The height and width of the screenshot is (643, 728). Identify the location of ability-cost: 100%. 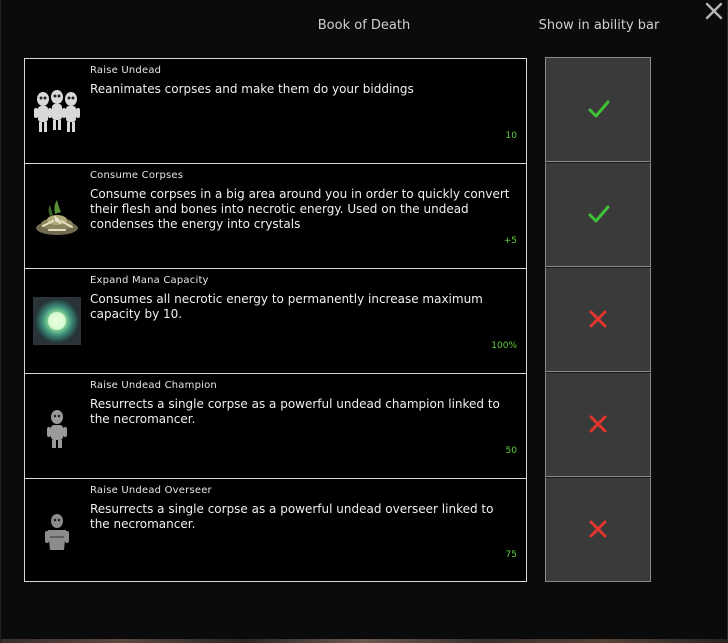
(504, 346).